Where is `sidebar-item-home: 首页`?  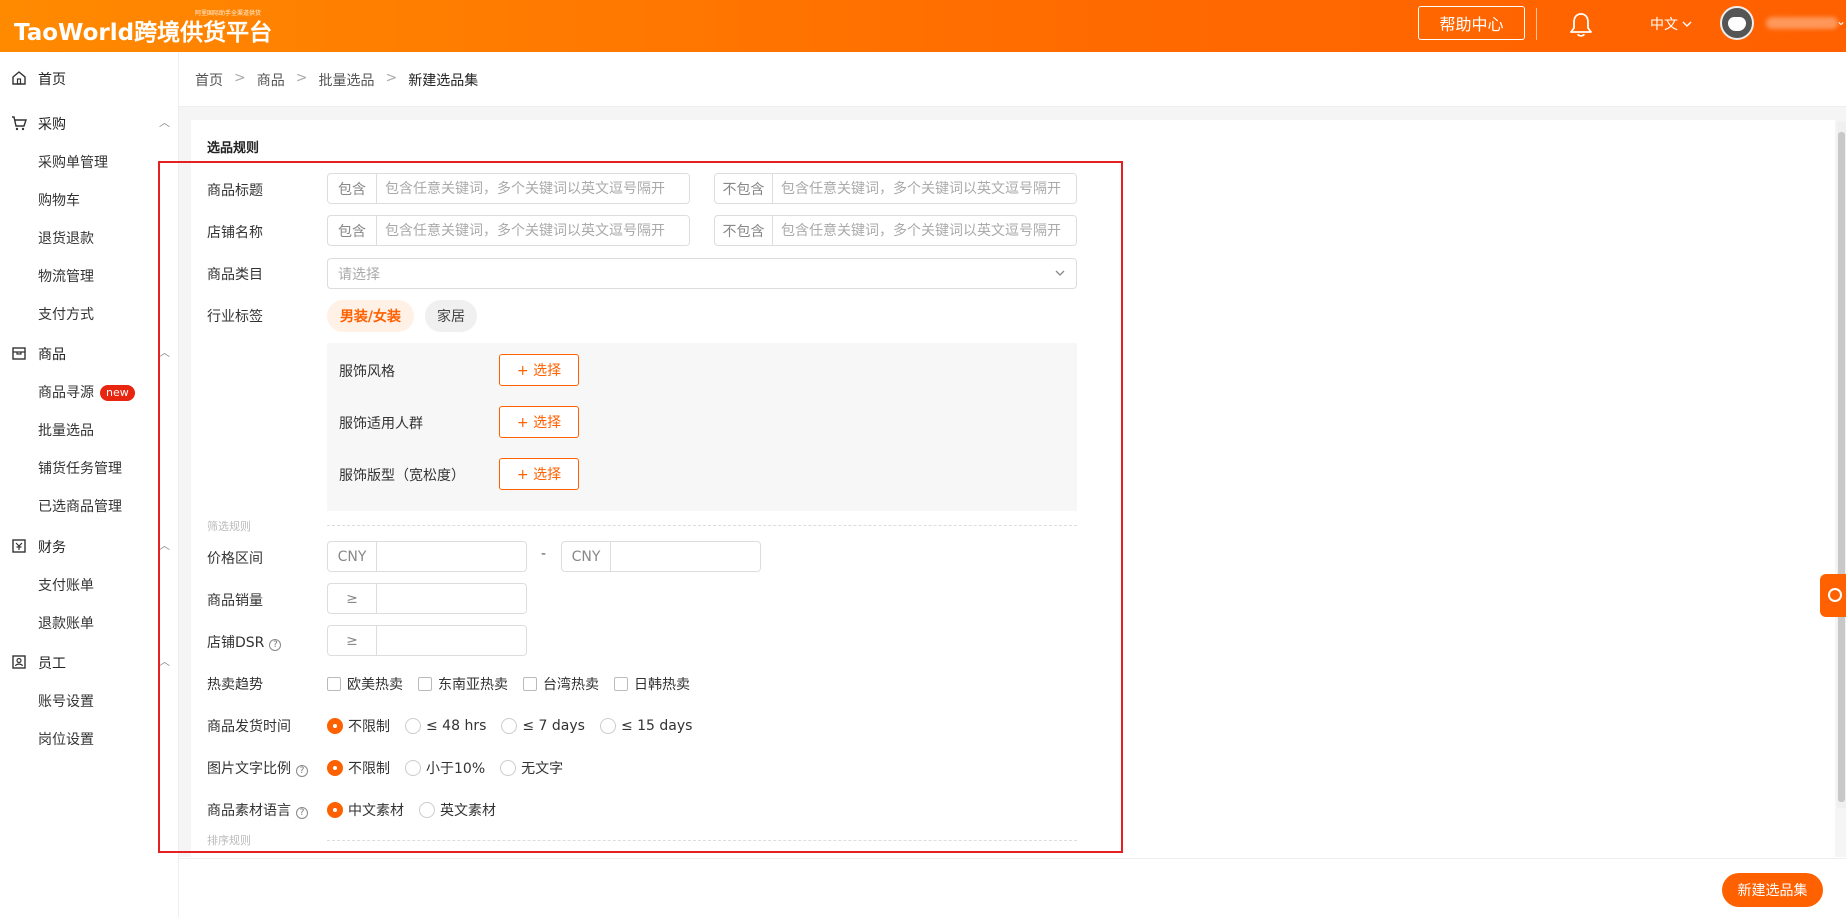 sidebar-item-home: 首页 is located at coordinates (89, 78).